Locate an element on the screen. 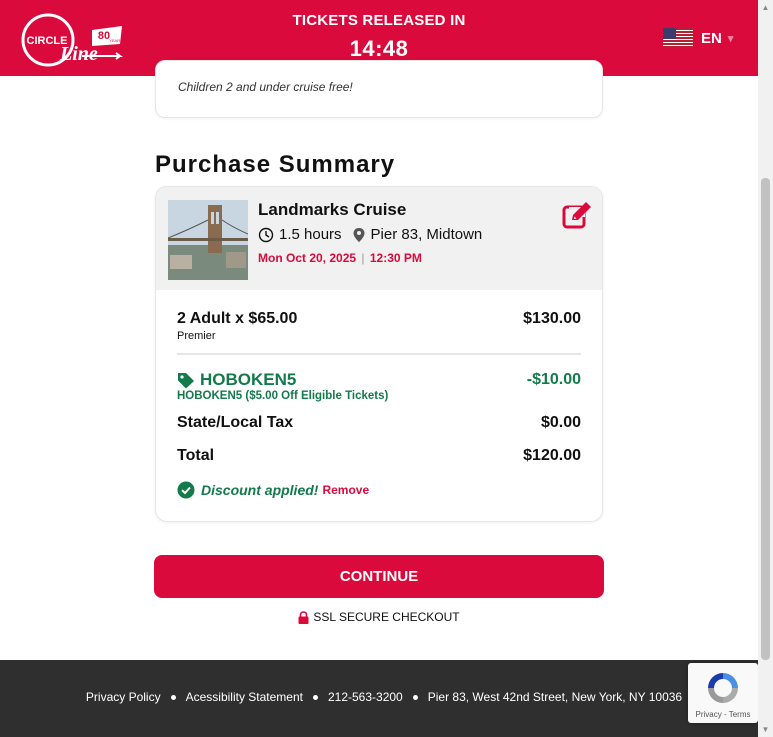  countdown-timer: 14:48 is located at coordinates (379, 48).